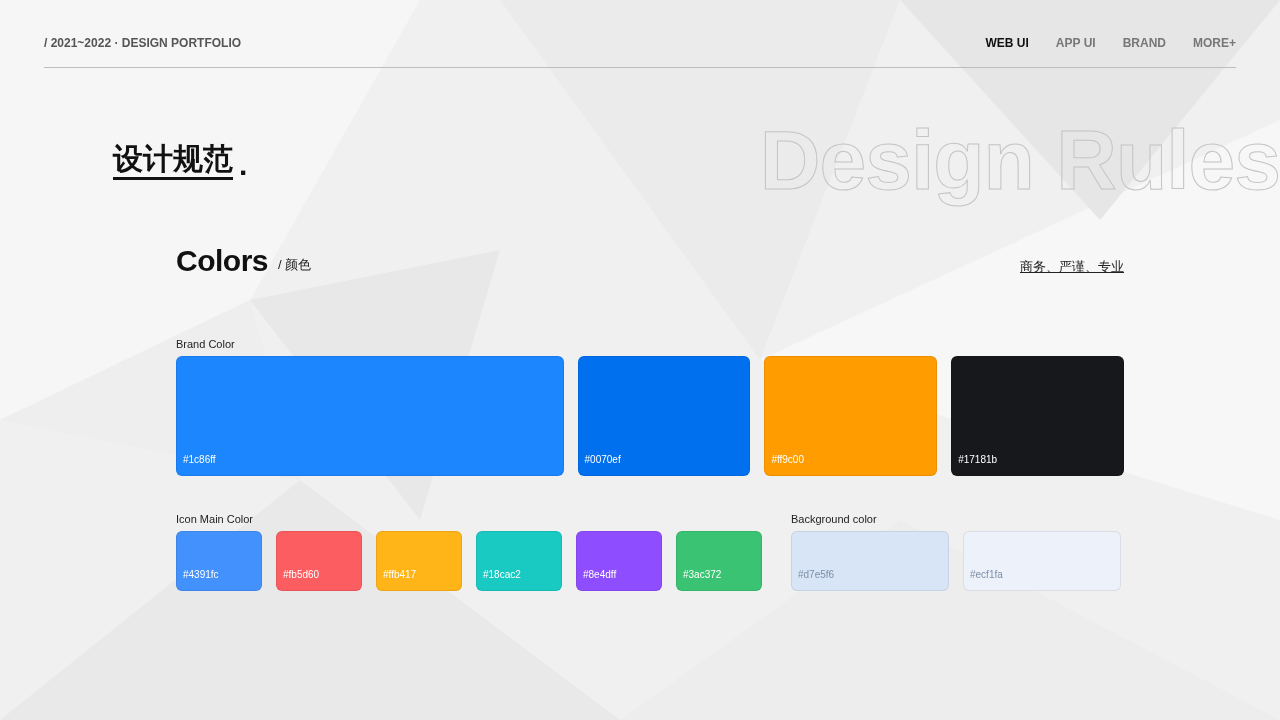 The width and height of the screenshot is (1280, 720). What do you see at coordinates (215, 519) in the screenshot?
I see `group-label: Icon Main Color` at bounding box center [215, 519].